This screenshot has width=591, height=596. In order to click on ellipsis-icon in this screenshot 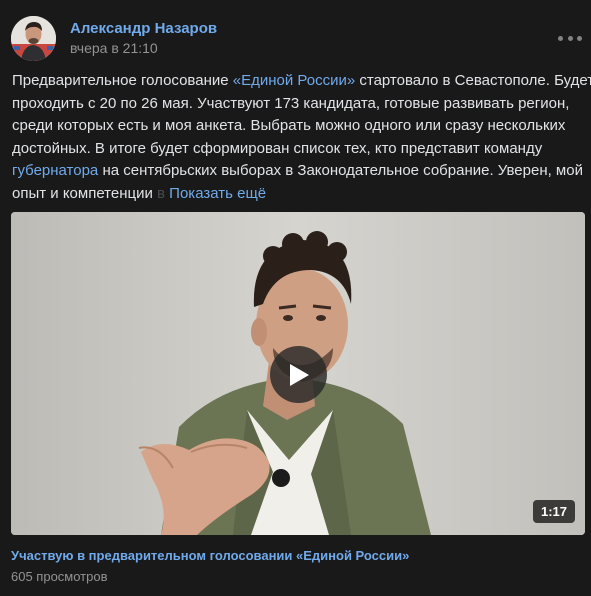, I will do `click(570, 38)`.